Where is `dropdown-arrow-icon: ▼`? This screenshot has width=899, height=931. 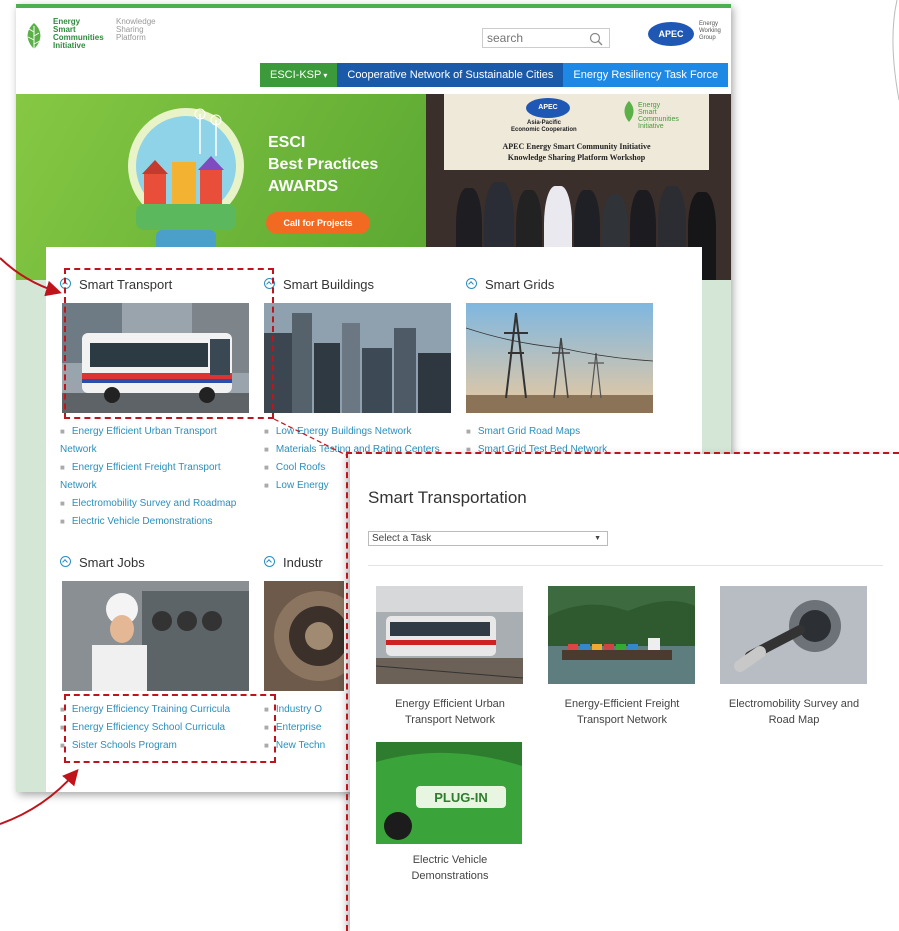 dropdown-arrow-icon: ▼ is located at coordinates (597, 538).